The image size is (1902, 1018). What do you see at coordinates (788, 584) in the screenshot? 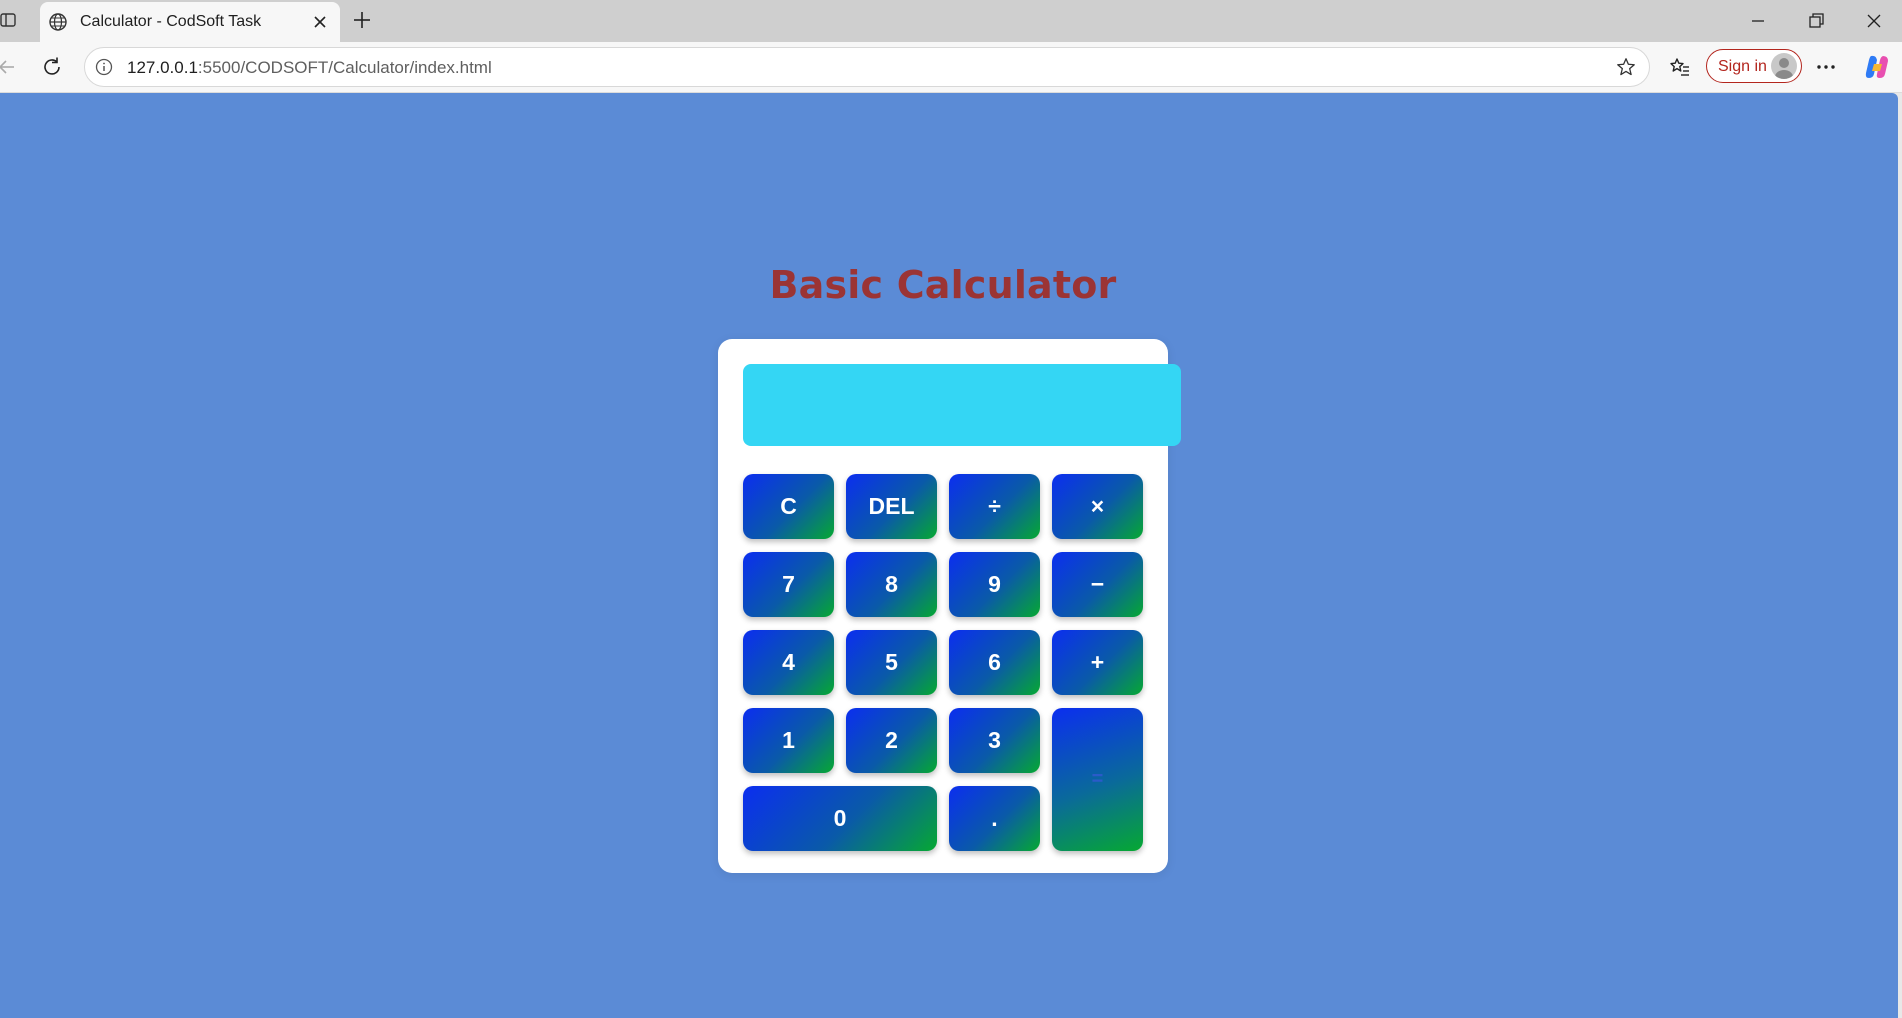
I see `digit-7-button: 7` at bounding box center [788, 584].